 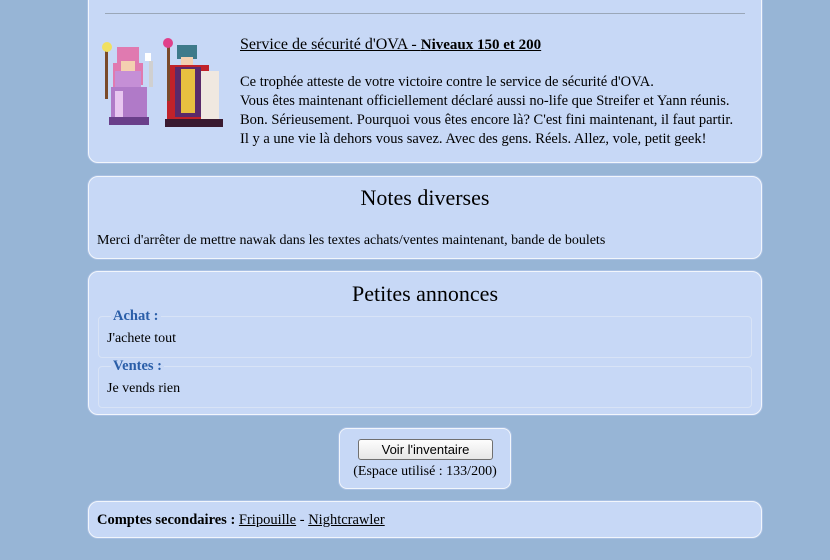 What do you see at coordinates (425, 293) in the screenshot?
I see `ads-heading: Petites annonces` at bounding box center [425, 293].